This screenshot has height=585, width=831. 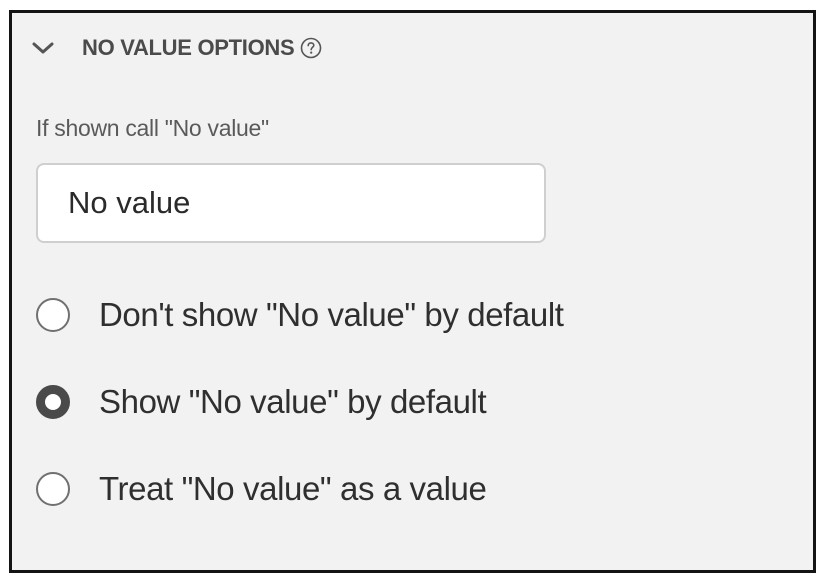 I want to click on radio-label: Show "No value" by default, so click(x=293, y=401).